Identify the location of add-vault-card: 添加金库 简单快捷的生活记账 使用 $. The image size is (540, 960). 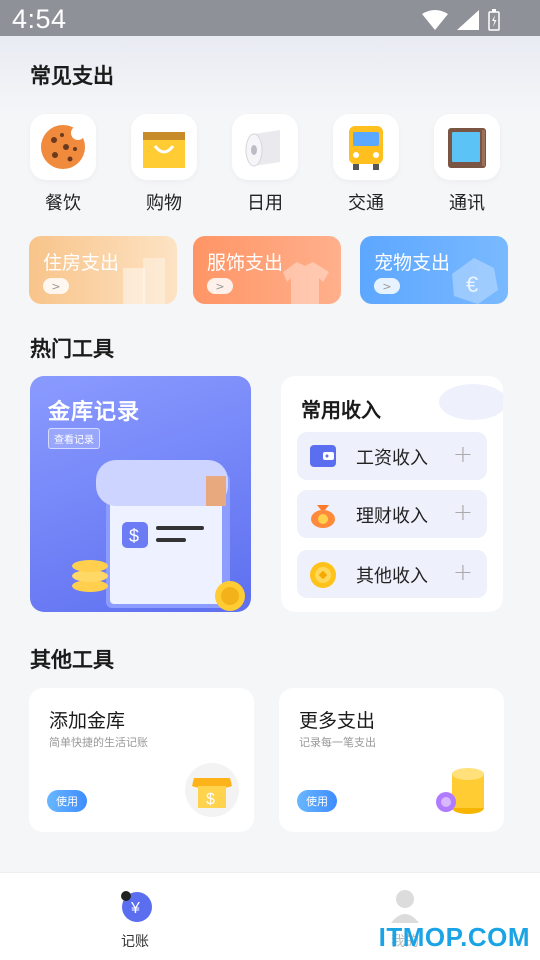
(141, 760).